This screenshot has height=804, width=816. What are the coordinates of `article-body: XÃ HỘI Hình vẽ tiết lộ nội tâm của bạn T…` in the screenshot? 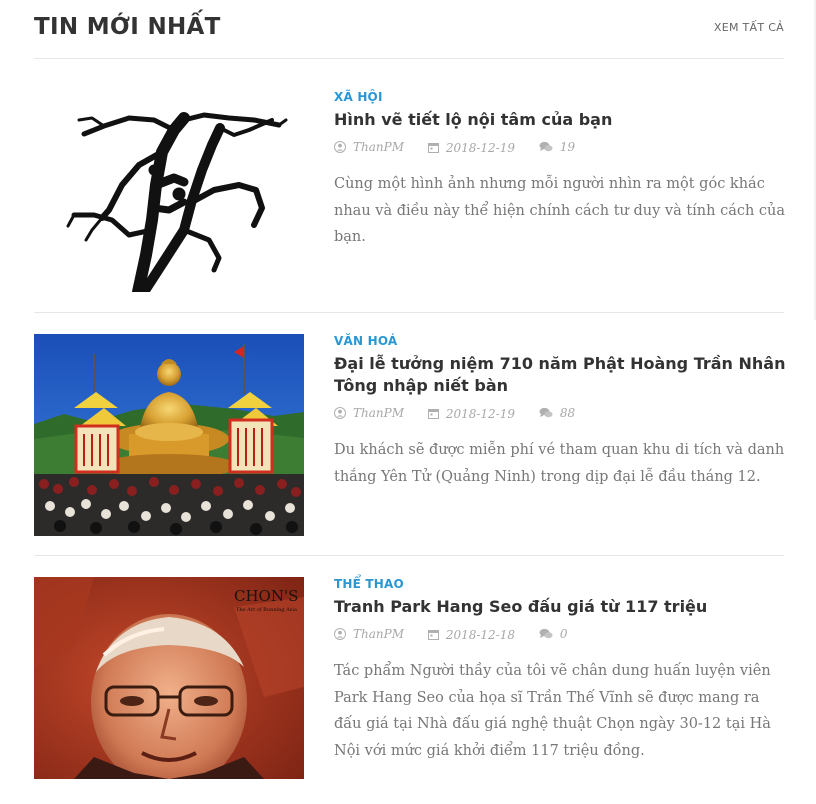 It's located at (560, 177).